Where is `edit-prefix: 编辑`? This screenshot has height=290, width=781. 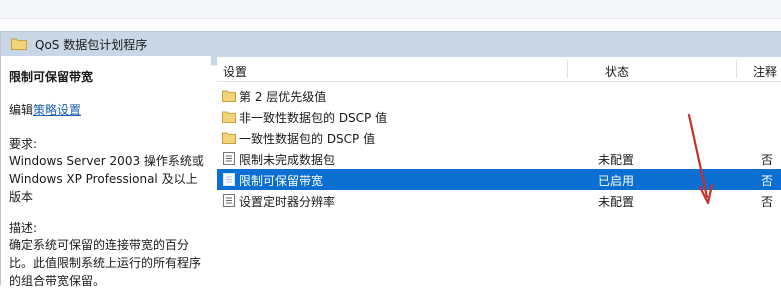 edit-prefix: 编辑 is located at coordinates (21, 110).